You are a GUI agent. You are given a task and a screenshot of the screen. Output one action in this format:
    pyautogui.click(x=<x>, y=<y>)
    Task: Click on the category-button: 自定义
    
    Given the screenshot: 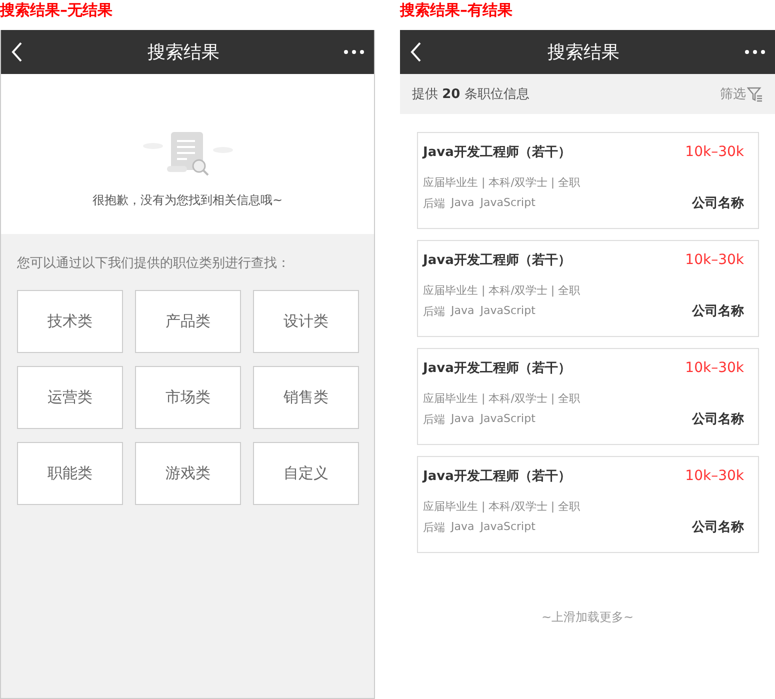 What is the action you would take?
    pyautogui.click(x=306, y=473)
    